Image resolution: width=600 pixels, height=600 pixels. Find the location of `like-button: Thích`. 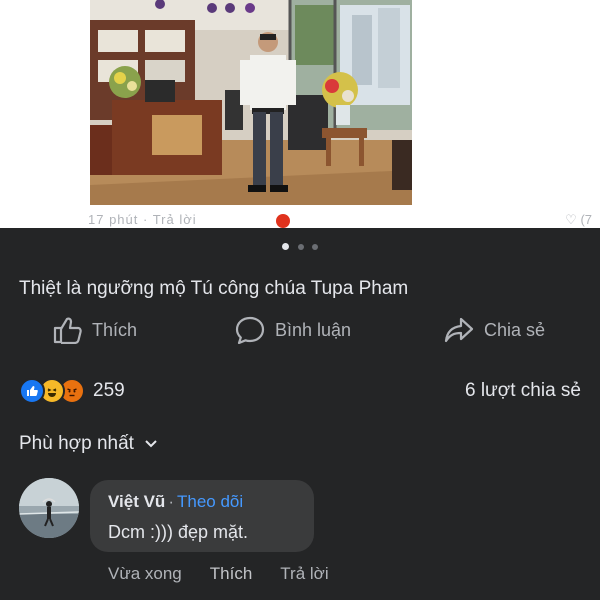

like-button: Thích is located at coordinates (94, 330).